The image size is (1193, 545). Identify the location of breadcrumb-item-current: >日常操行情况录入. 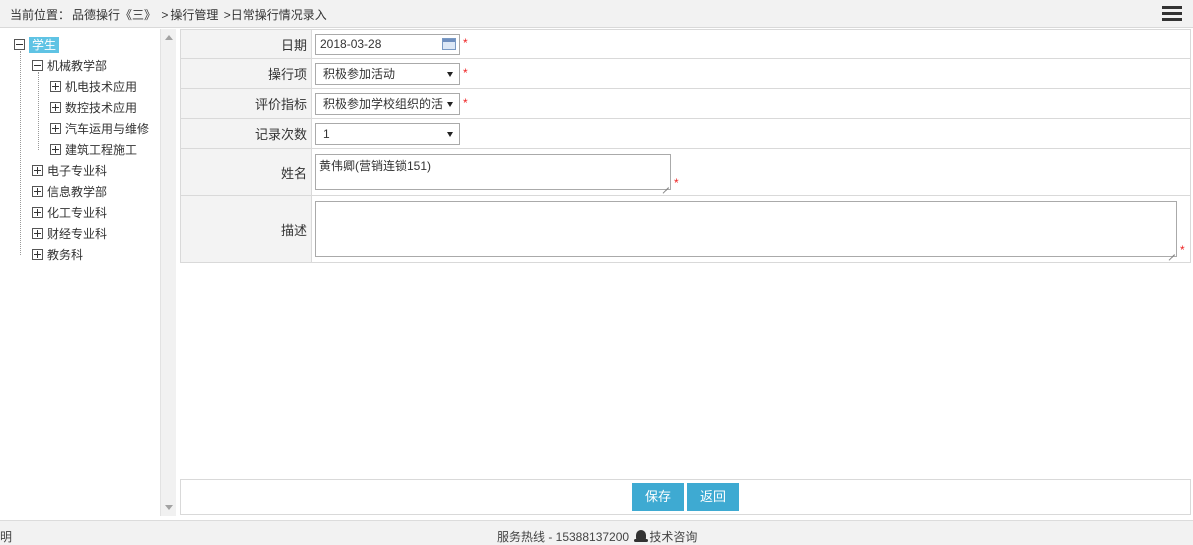
(275, 15).